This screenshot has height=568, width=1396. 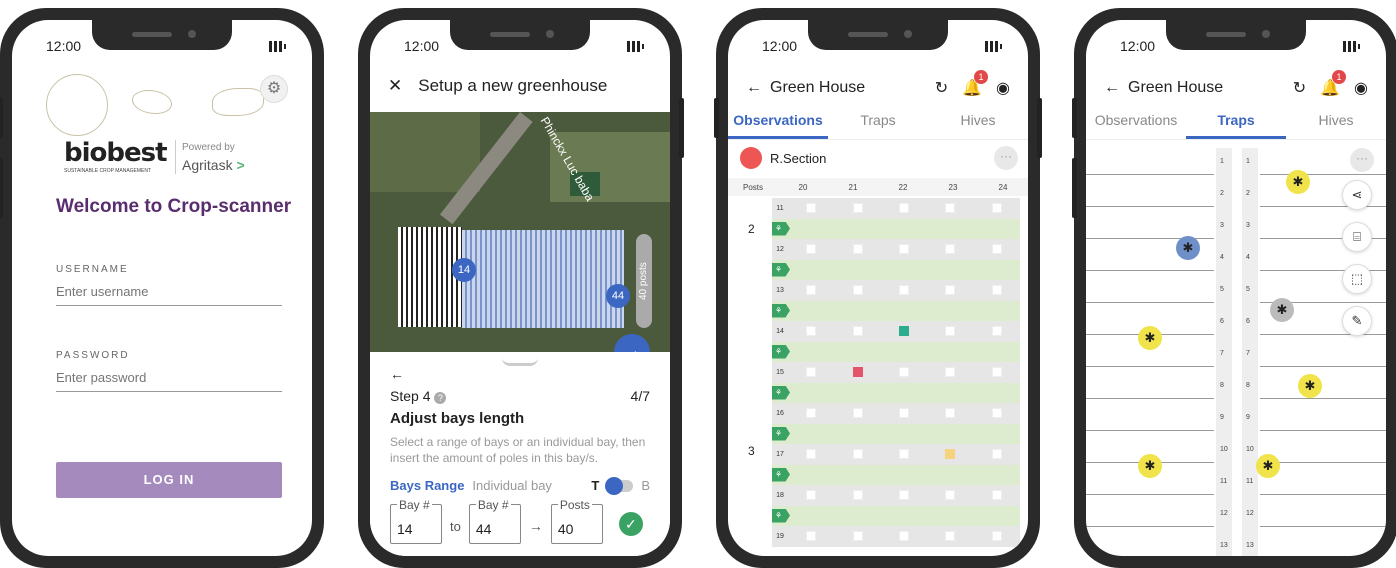 What do you see at coordinates (576, 521) in the screenshot?
I see `posts-field: Posts 40` at bounding box center [576, 521].